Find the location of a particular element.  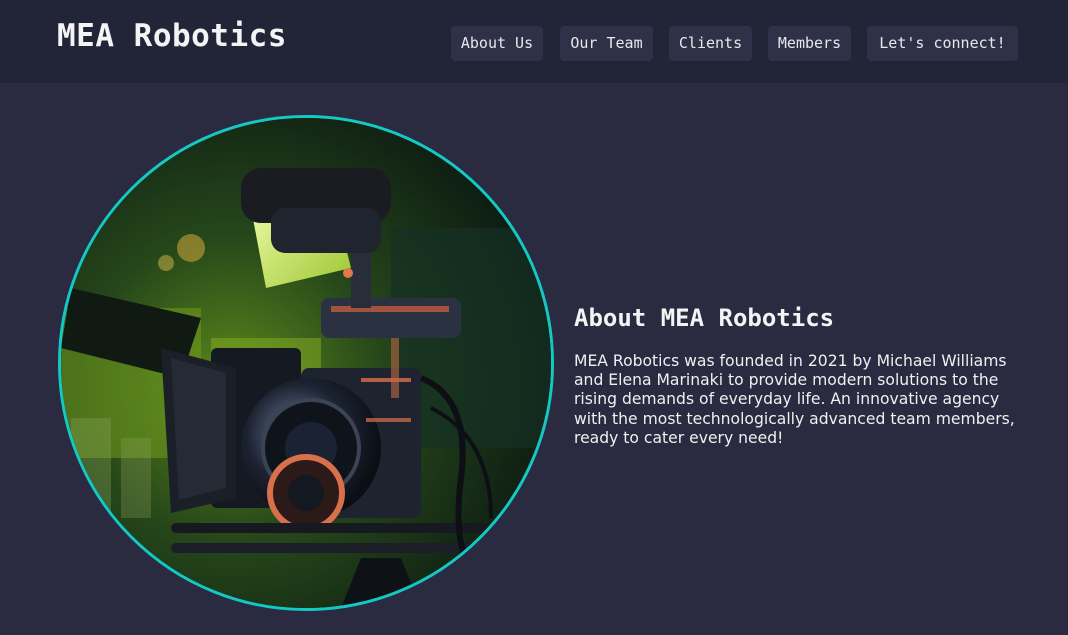

nav-members: Members is located at coordinates (809, 43).